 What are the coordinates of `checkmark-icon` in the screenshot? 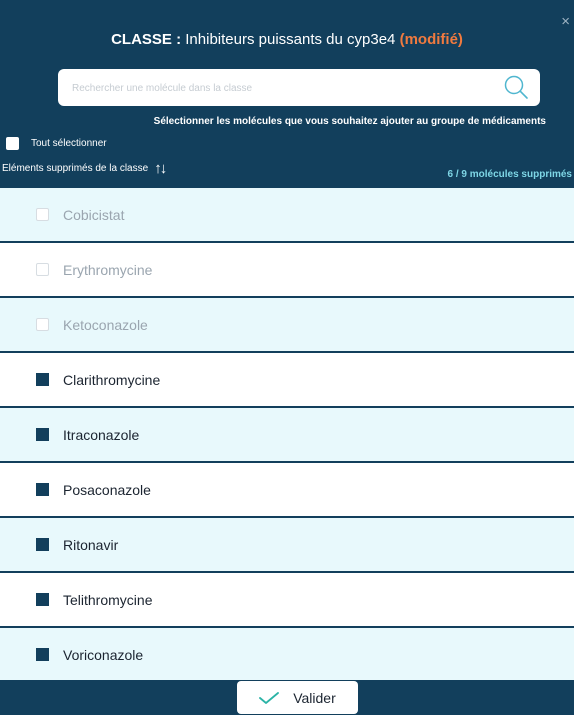 It's located at (269, 697).